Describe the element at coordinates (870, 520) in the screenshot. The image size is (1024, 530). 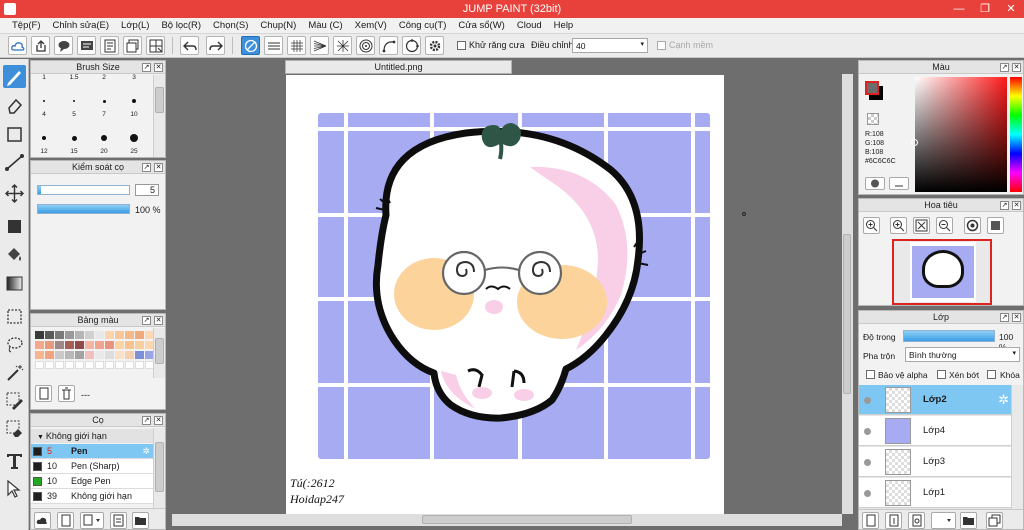
I see `new-layer-button` at that location.